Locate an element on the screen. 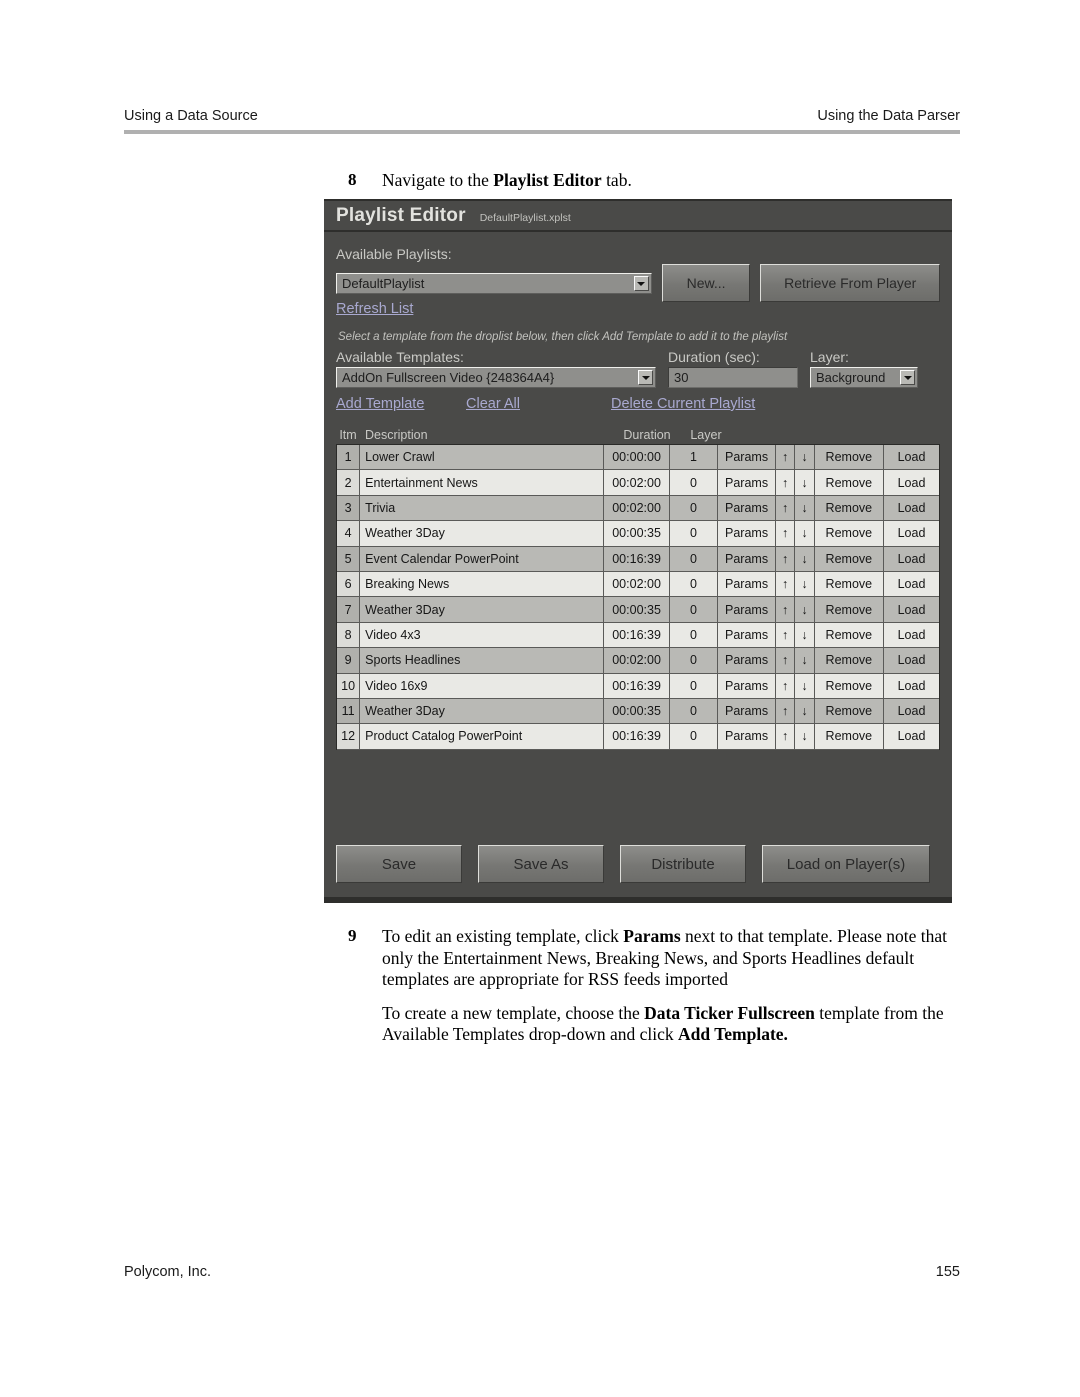 The width and height of the screenshot is (1080, 1397). clear-all-link: Clear All is located at coordinates (538, 404).